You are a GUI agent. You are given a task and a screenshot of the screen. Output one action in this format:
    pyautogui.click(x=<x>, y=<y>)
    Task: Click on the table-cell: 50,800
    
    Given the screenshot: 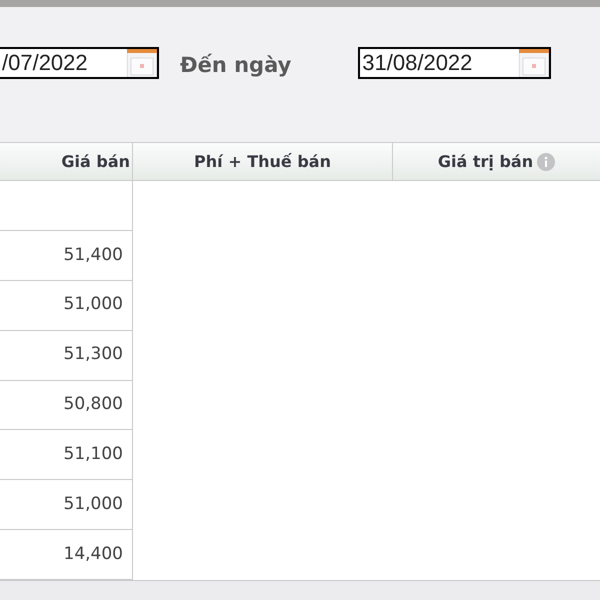 What is the action you would take?
    pyautogui.click(x=66, y=405)
    